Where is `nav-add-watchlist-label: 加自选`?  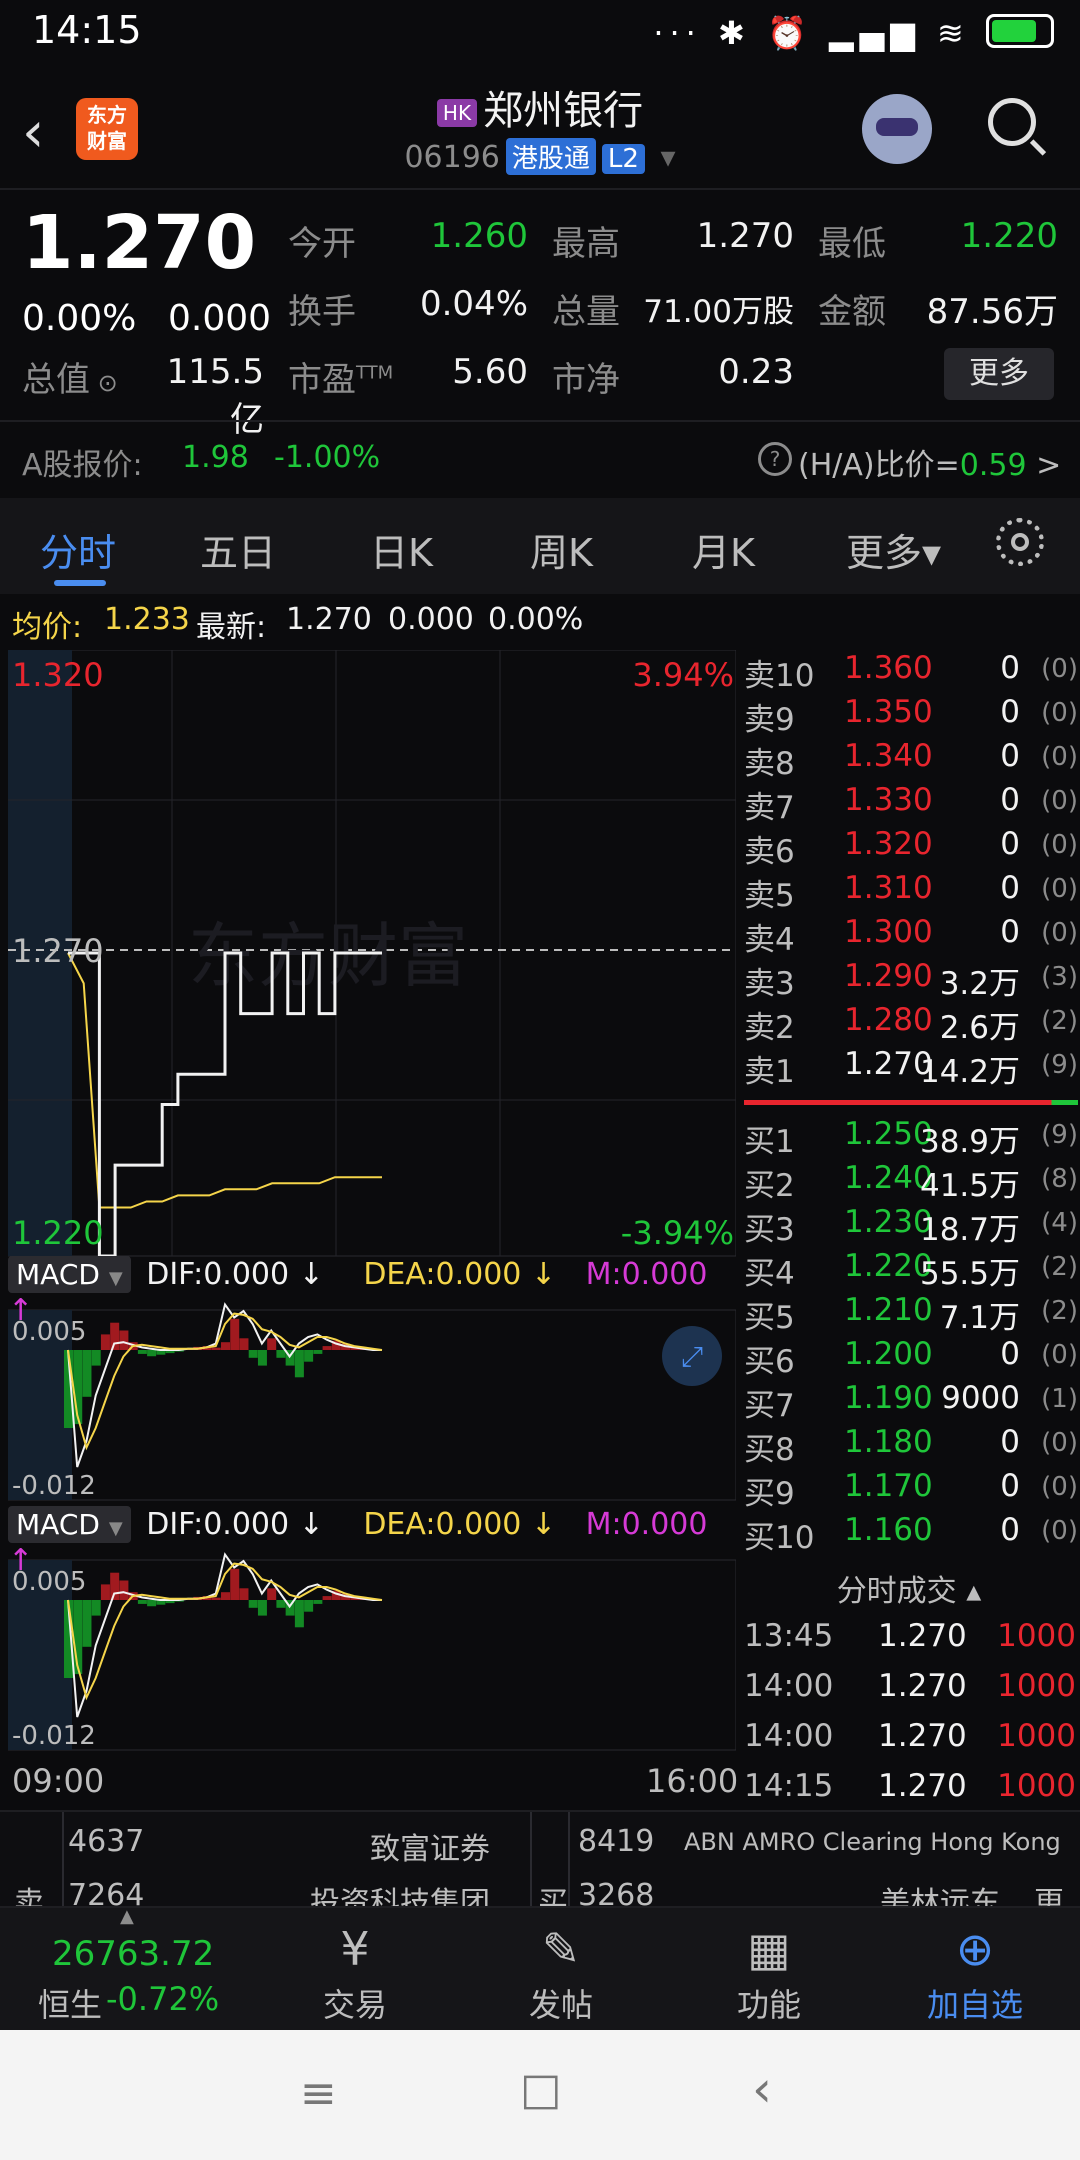 nav-add-watchlist-label: 加自选 is located at coordinates (974, 2005).